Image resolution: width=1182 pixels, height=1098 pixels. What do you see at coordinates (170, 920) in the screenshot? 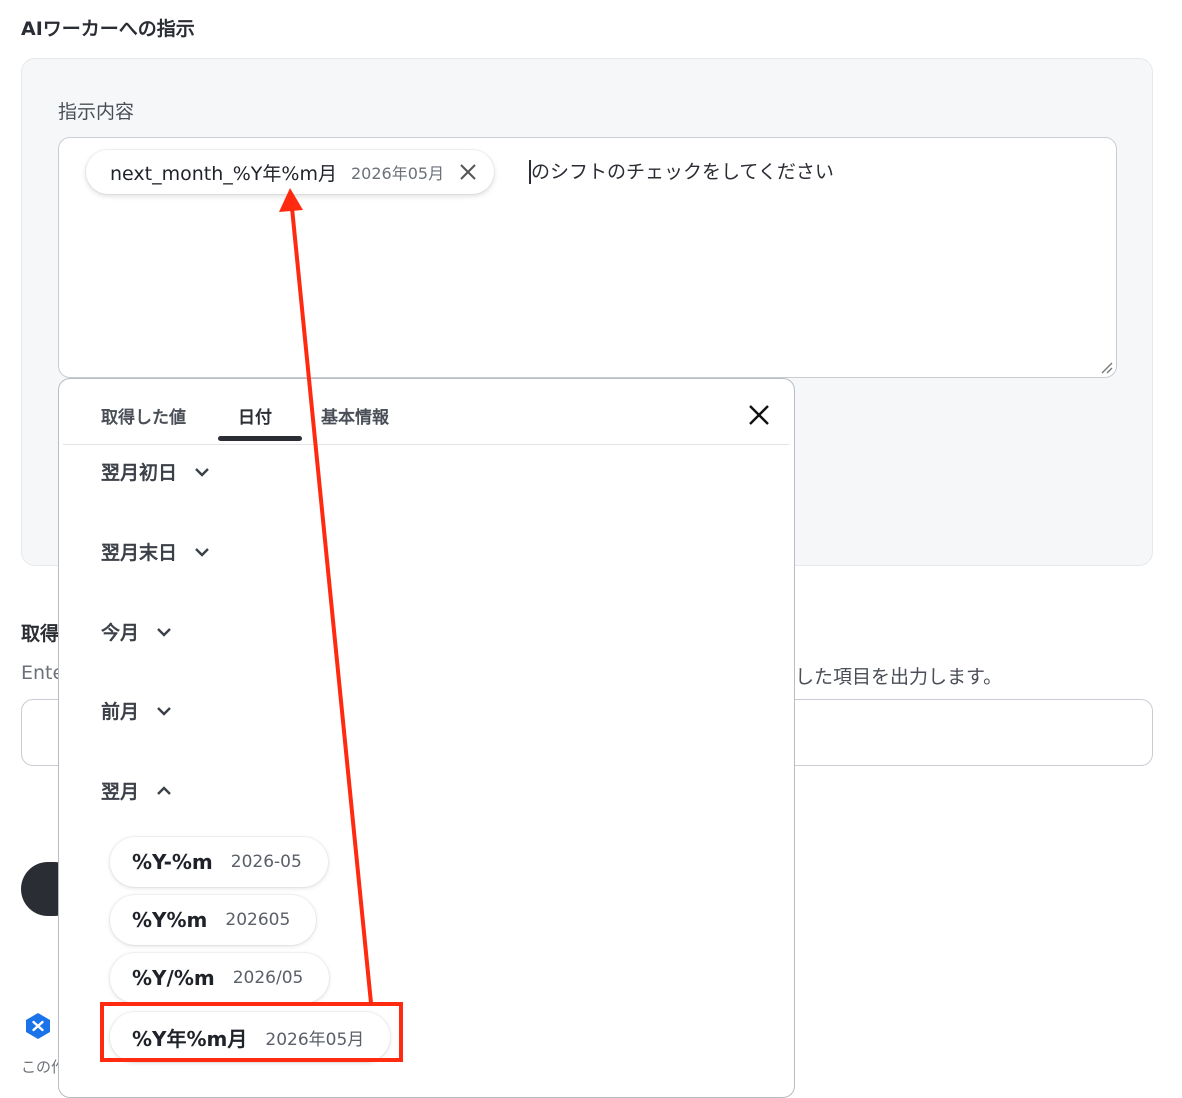
I see `format-name: %Y%m` at bounding box center [170, 920].